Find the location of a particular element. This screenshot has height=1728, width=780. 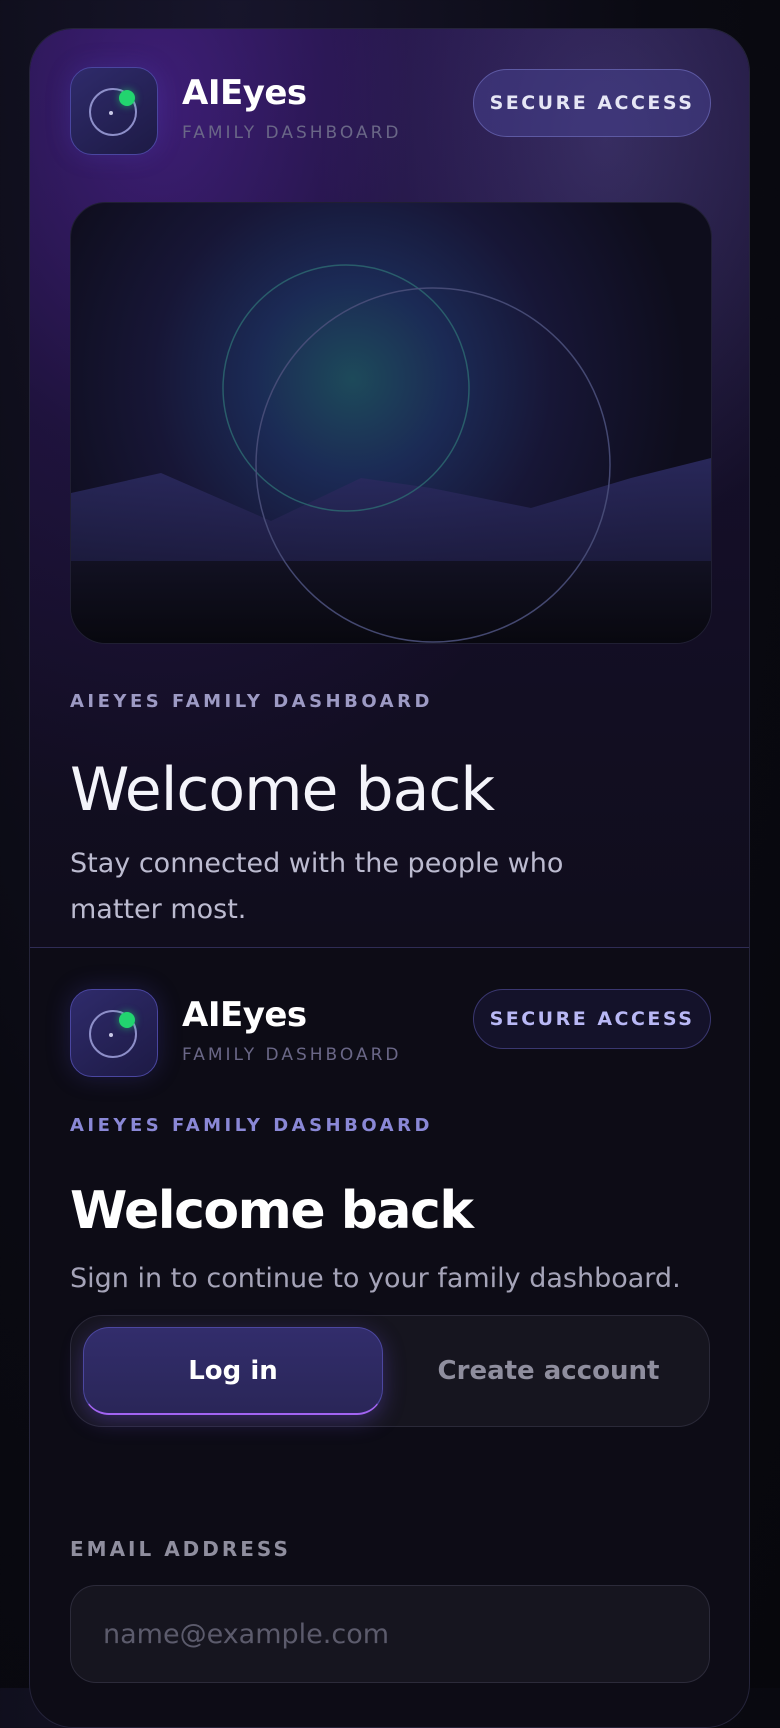

form-title: Welcome back is located at coordinates (272, 1211).